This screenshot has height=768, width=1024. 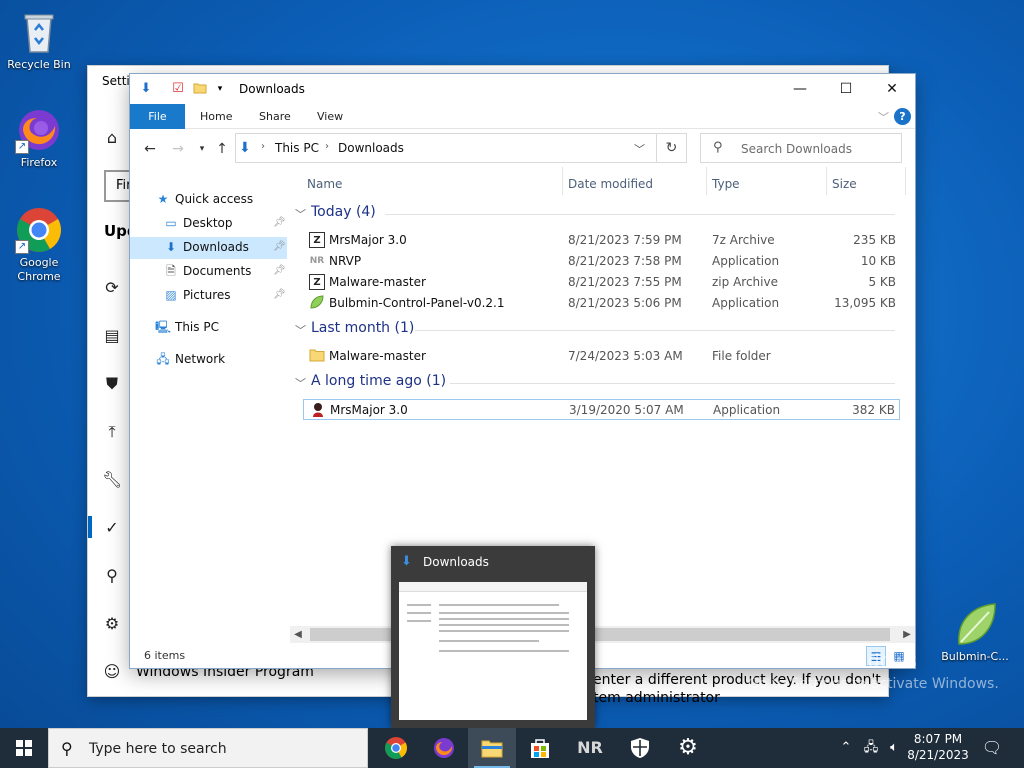 What do you see at coordinates (171, 271) in the screenshot?
I see `document-icon: 🗎` at bounding box center [171, 271].